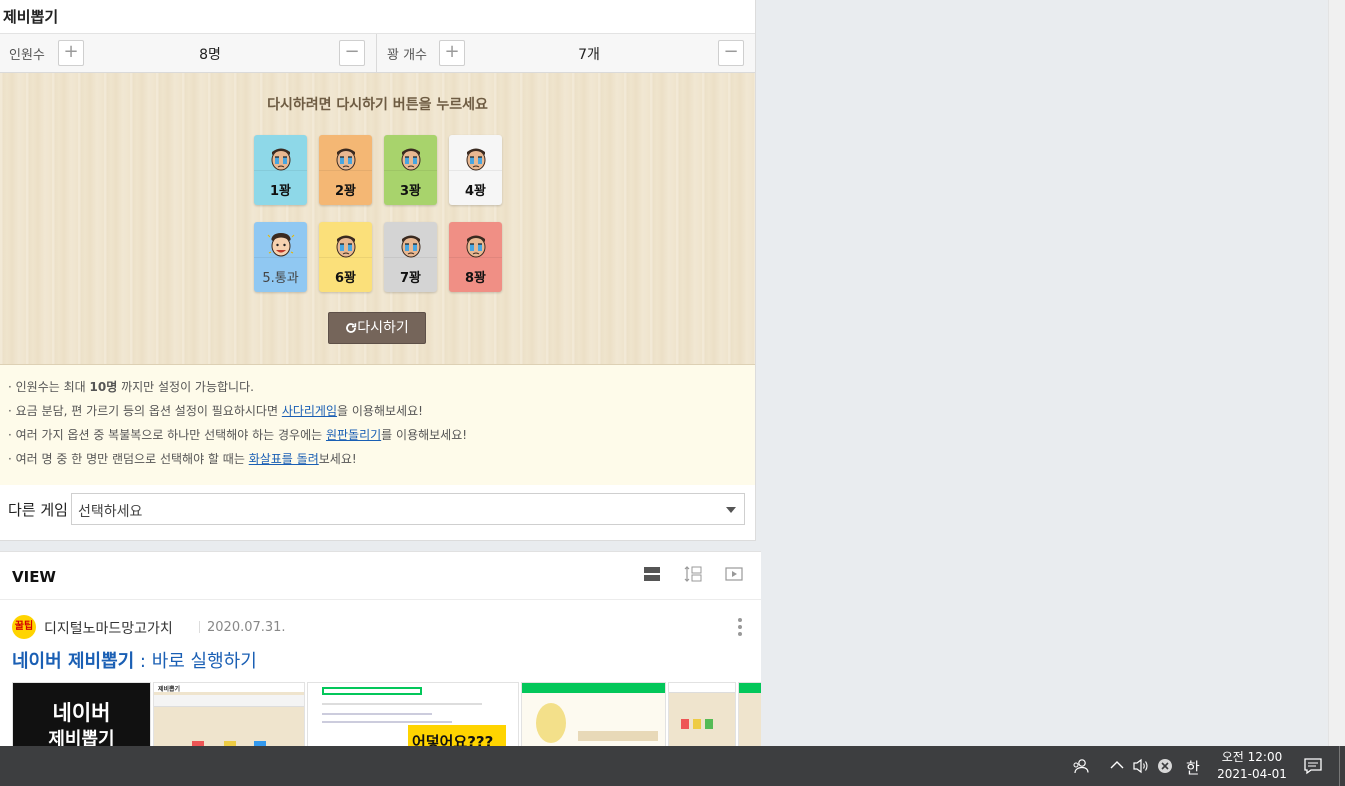 This screenshot has height=786, width=1345. What do you see at coordinates (34, 577) in the screenshot?
I see `view-title: VIEW` at bounding box center [34, 577].